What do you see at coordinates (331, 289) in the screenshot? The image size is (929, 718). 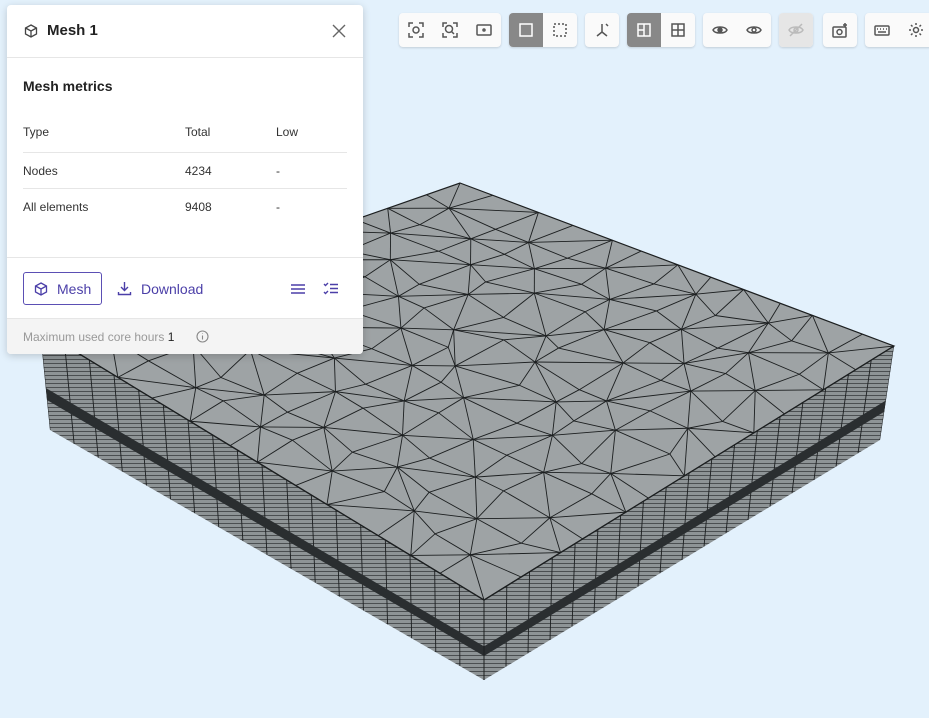 I see `checklist-icon` at bounding box center [331, 289].